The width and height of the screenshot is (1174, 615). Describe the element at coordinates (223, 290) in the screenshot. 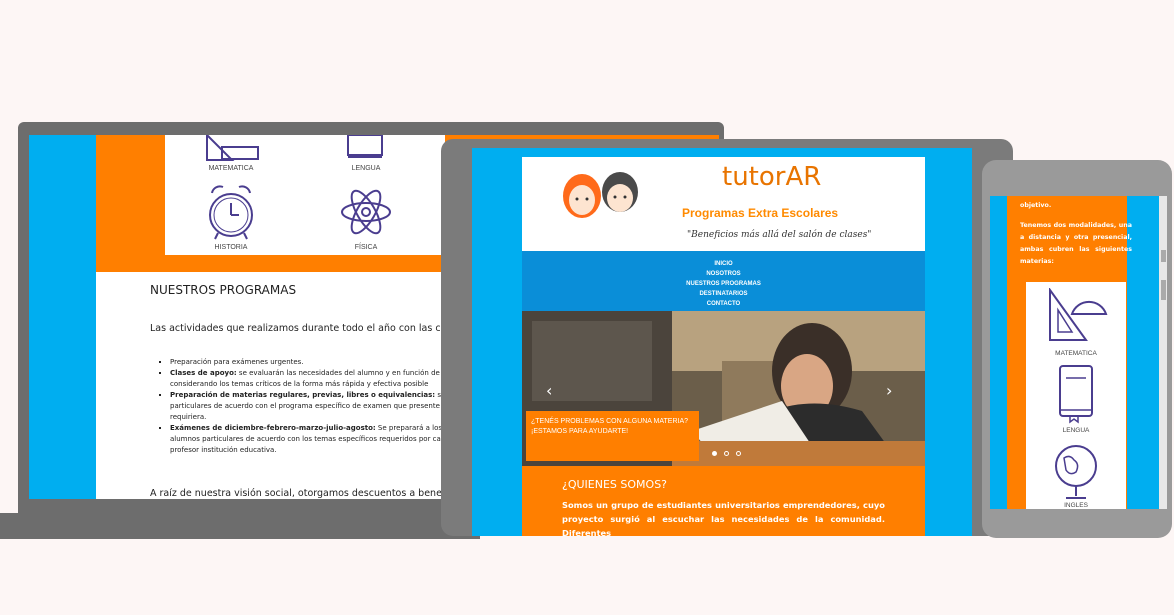

I see `section-title: NUESTROS PROGRAMAS` at that location.